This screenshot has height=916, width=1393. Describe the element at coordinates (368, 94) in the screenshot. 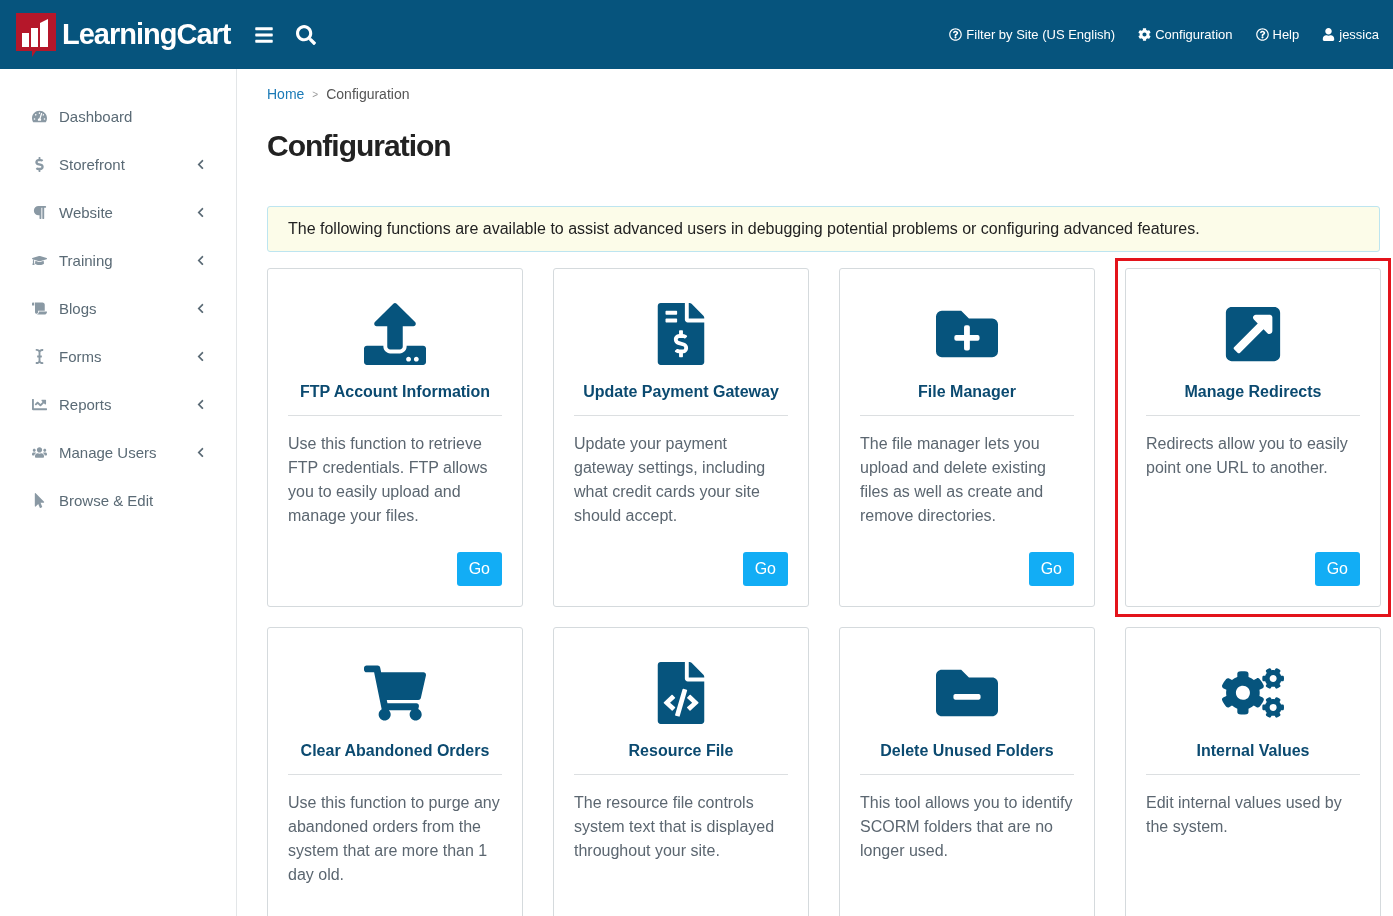

I see `breadcrumb-text: Configuration` at that location.